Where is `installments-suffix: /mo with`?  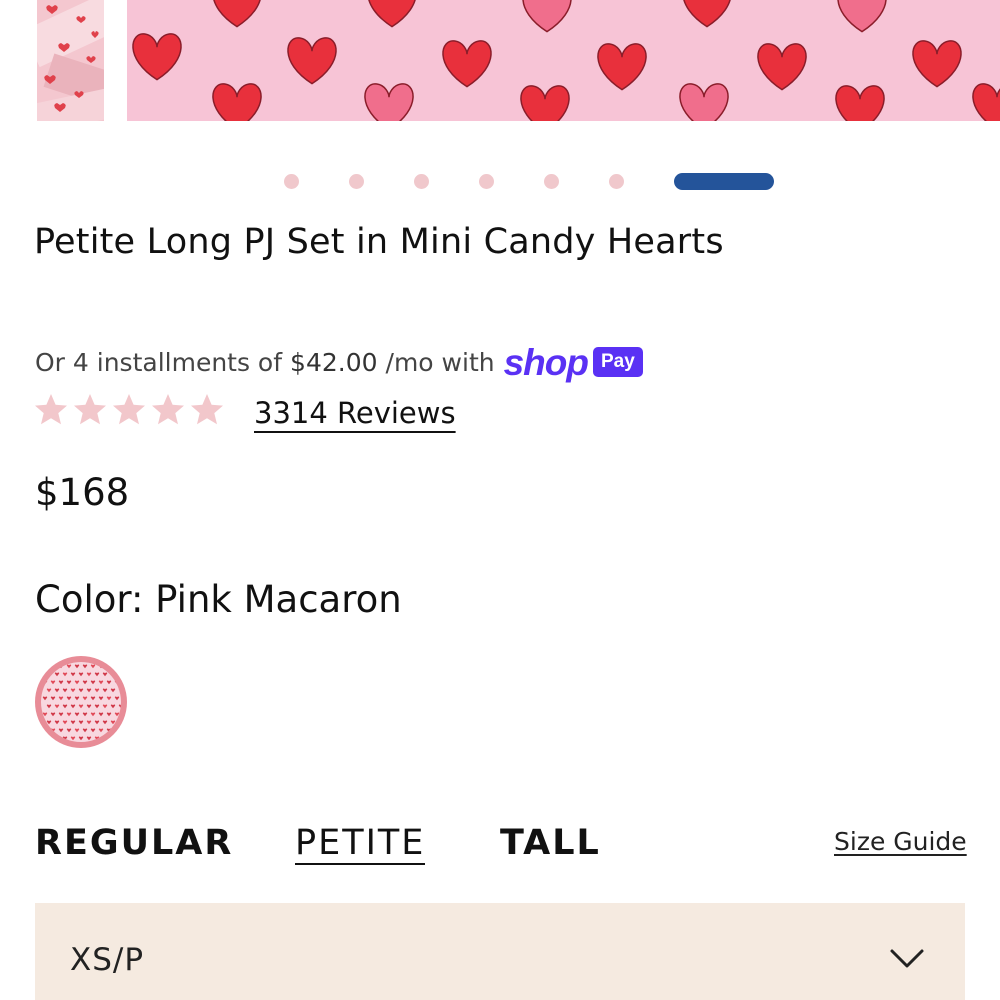
installments-suffix: /mo with is located at coordinates (440, 362).